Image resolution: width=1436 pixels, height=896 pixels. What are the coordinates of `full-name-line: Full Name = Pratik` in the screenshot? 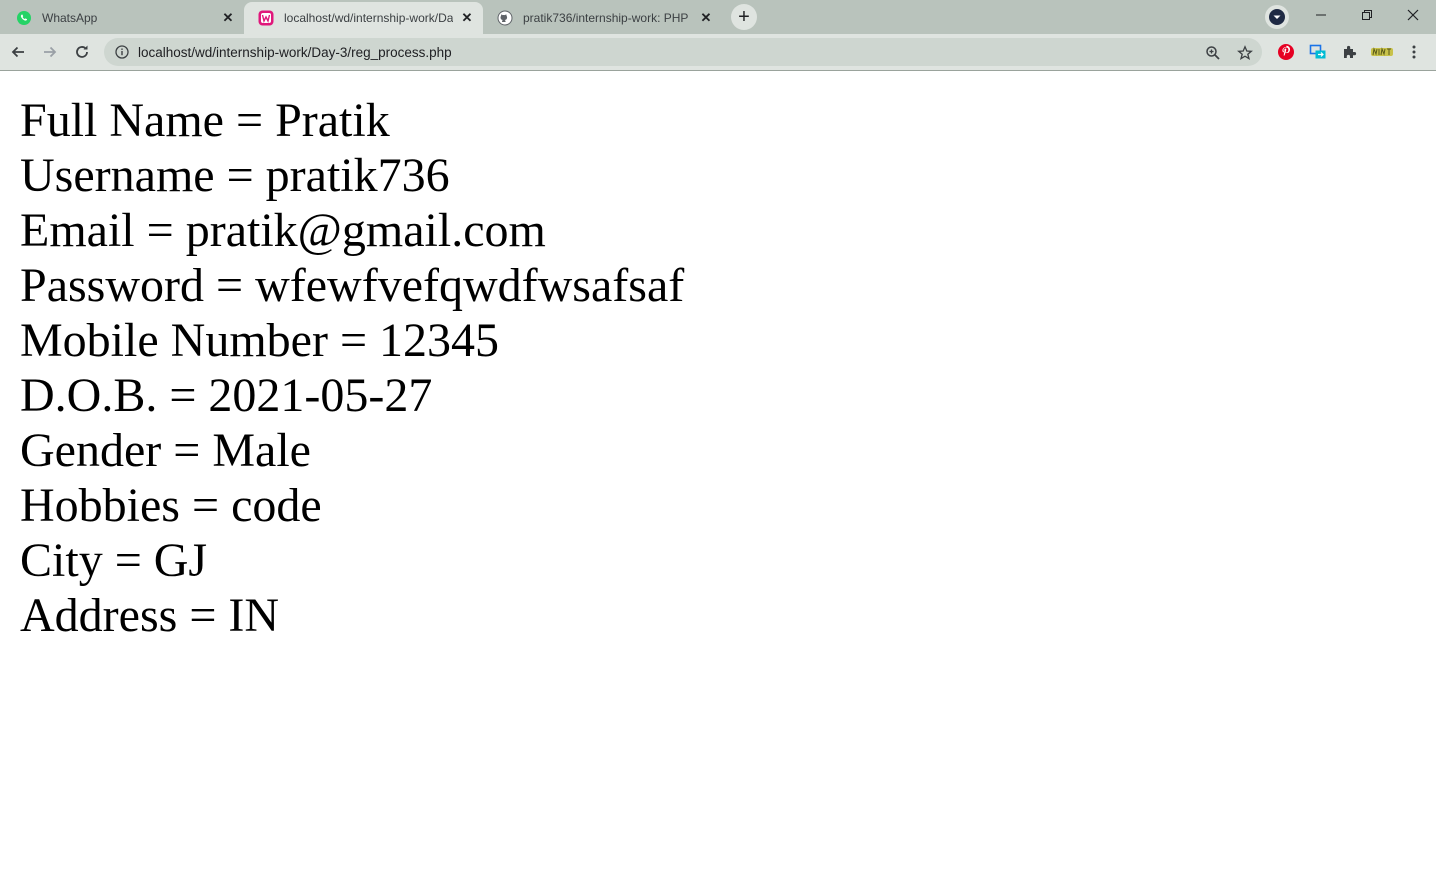 It's located at (352, 120).